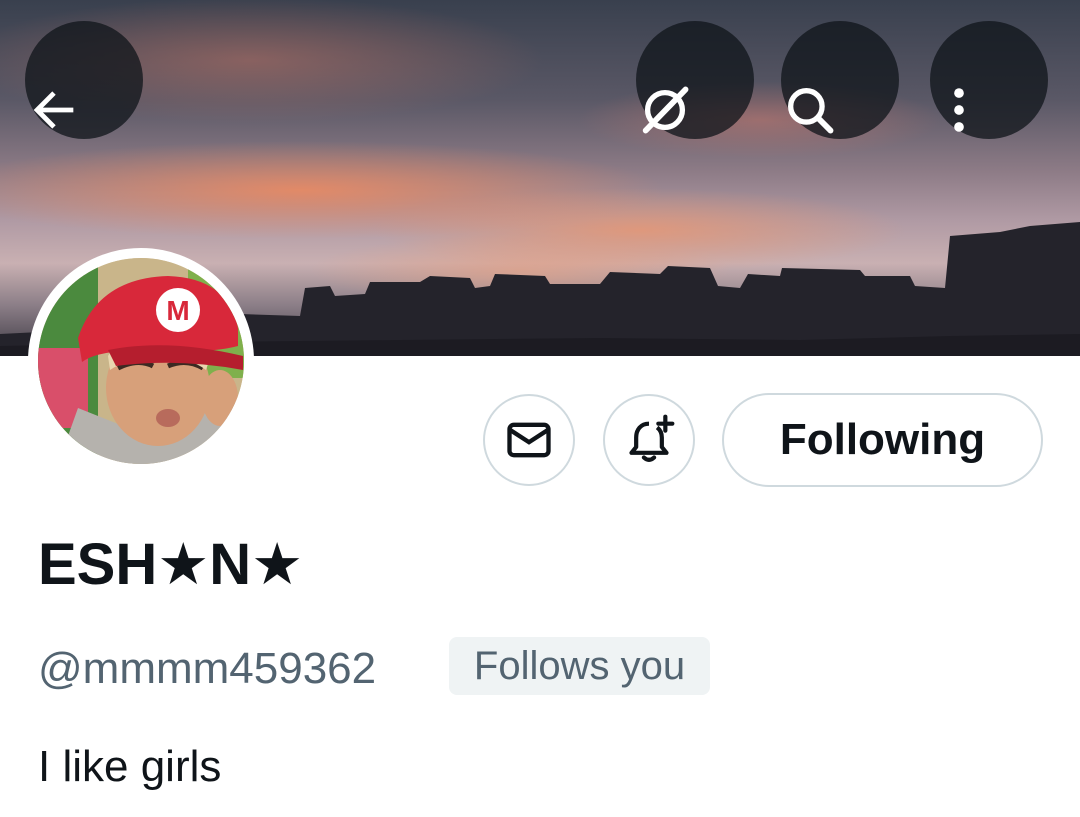 The width and height of the screenshot is (1080, 817). What do you see at coordinates (959, 110) in the screenshot?
I see `more-vertical-icon` at bounding box center [959, 110].